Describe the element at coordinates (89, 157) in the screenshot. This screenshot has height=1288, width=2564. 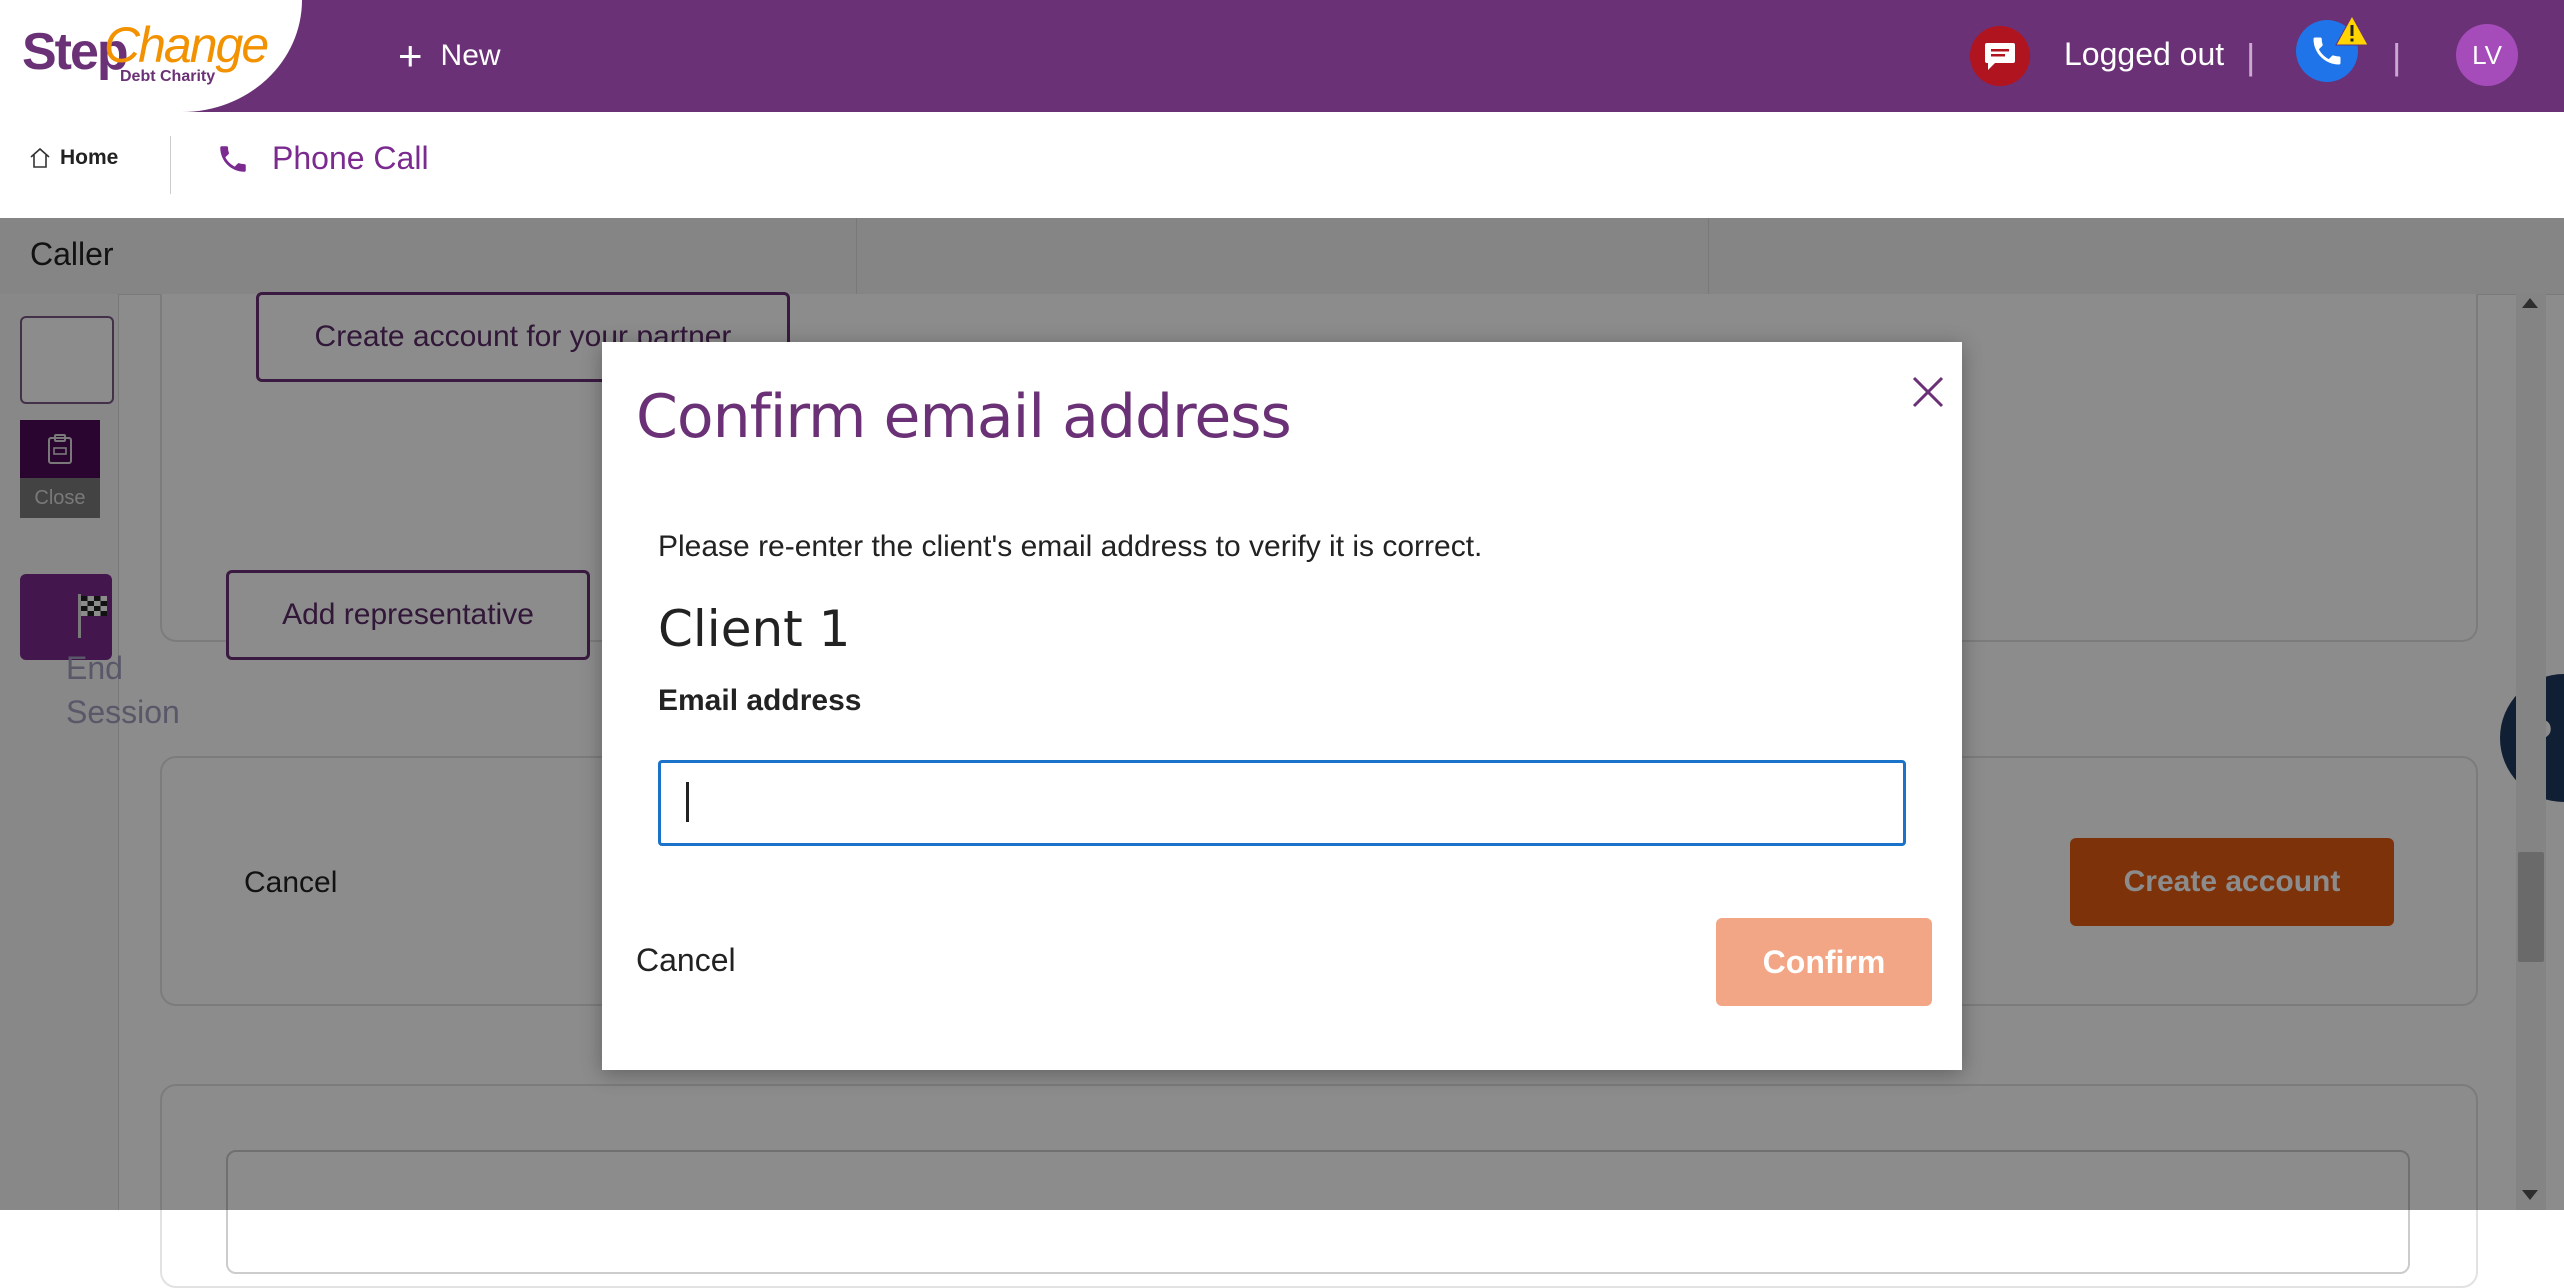
I see `home-label: Home` at that location.